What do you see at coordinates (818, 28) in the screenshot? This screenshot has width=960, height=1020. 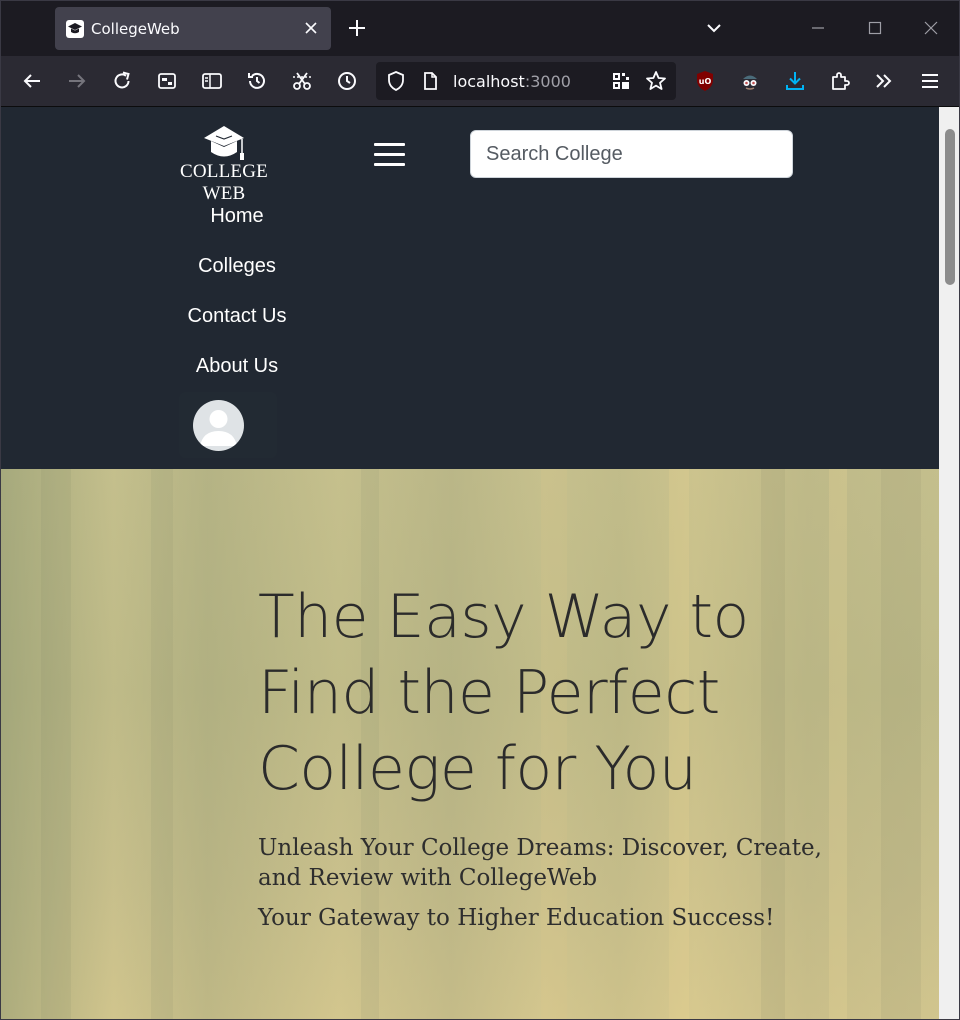 I see `minimize-icon` at bounding box center [818, 28].